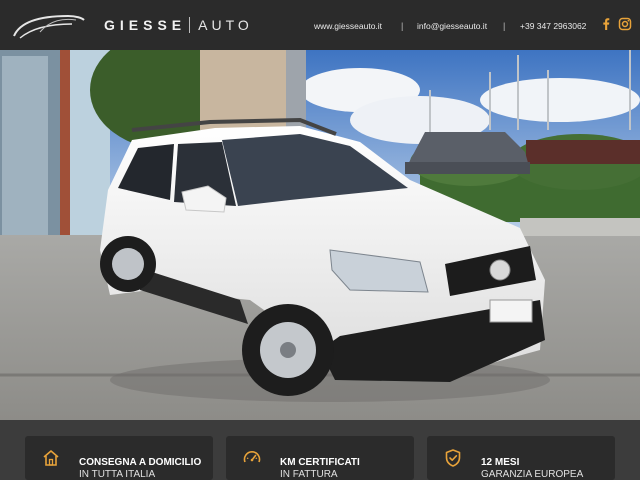  Describe the element at coordinates (500, 462) in the screenshot. I see `feature-title: 12 MESI` at that location.